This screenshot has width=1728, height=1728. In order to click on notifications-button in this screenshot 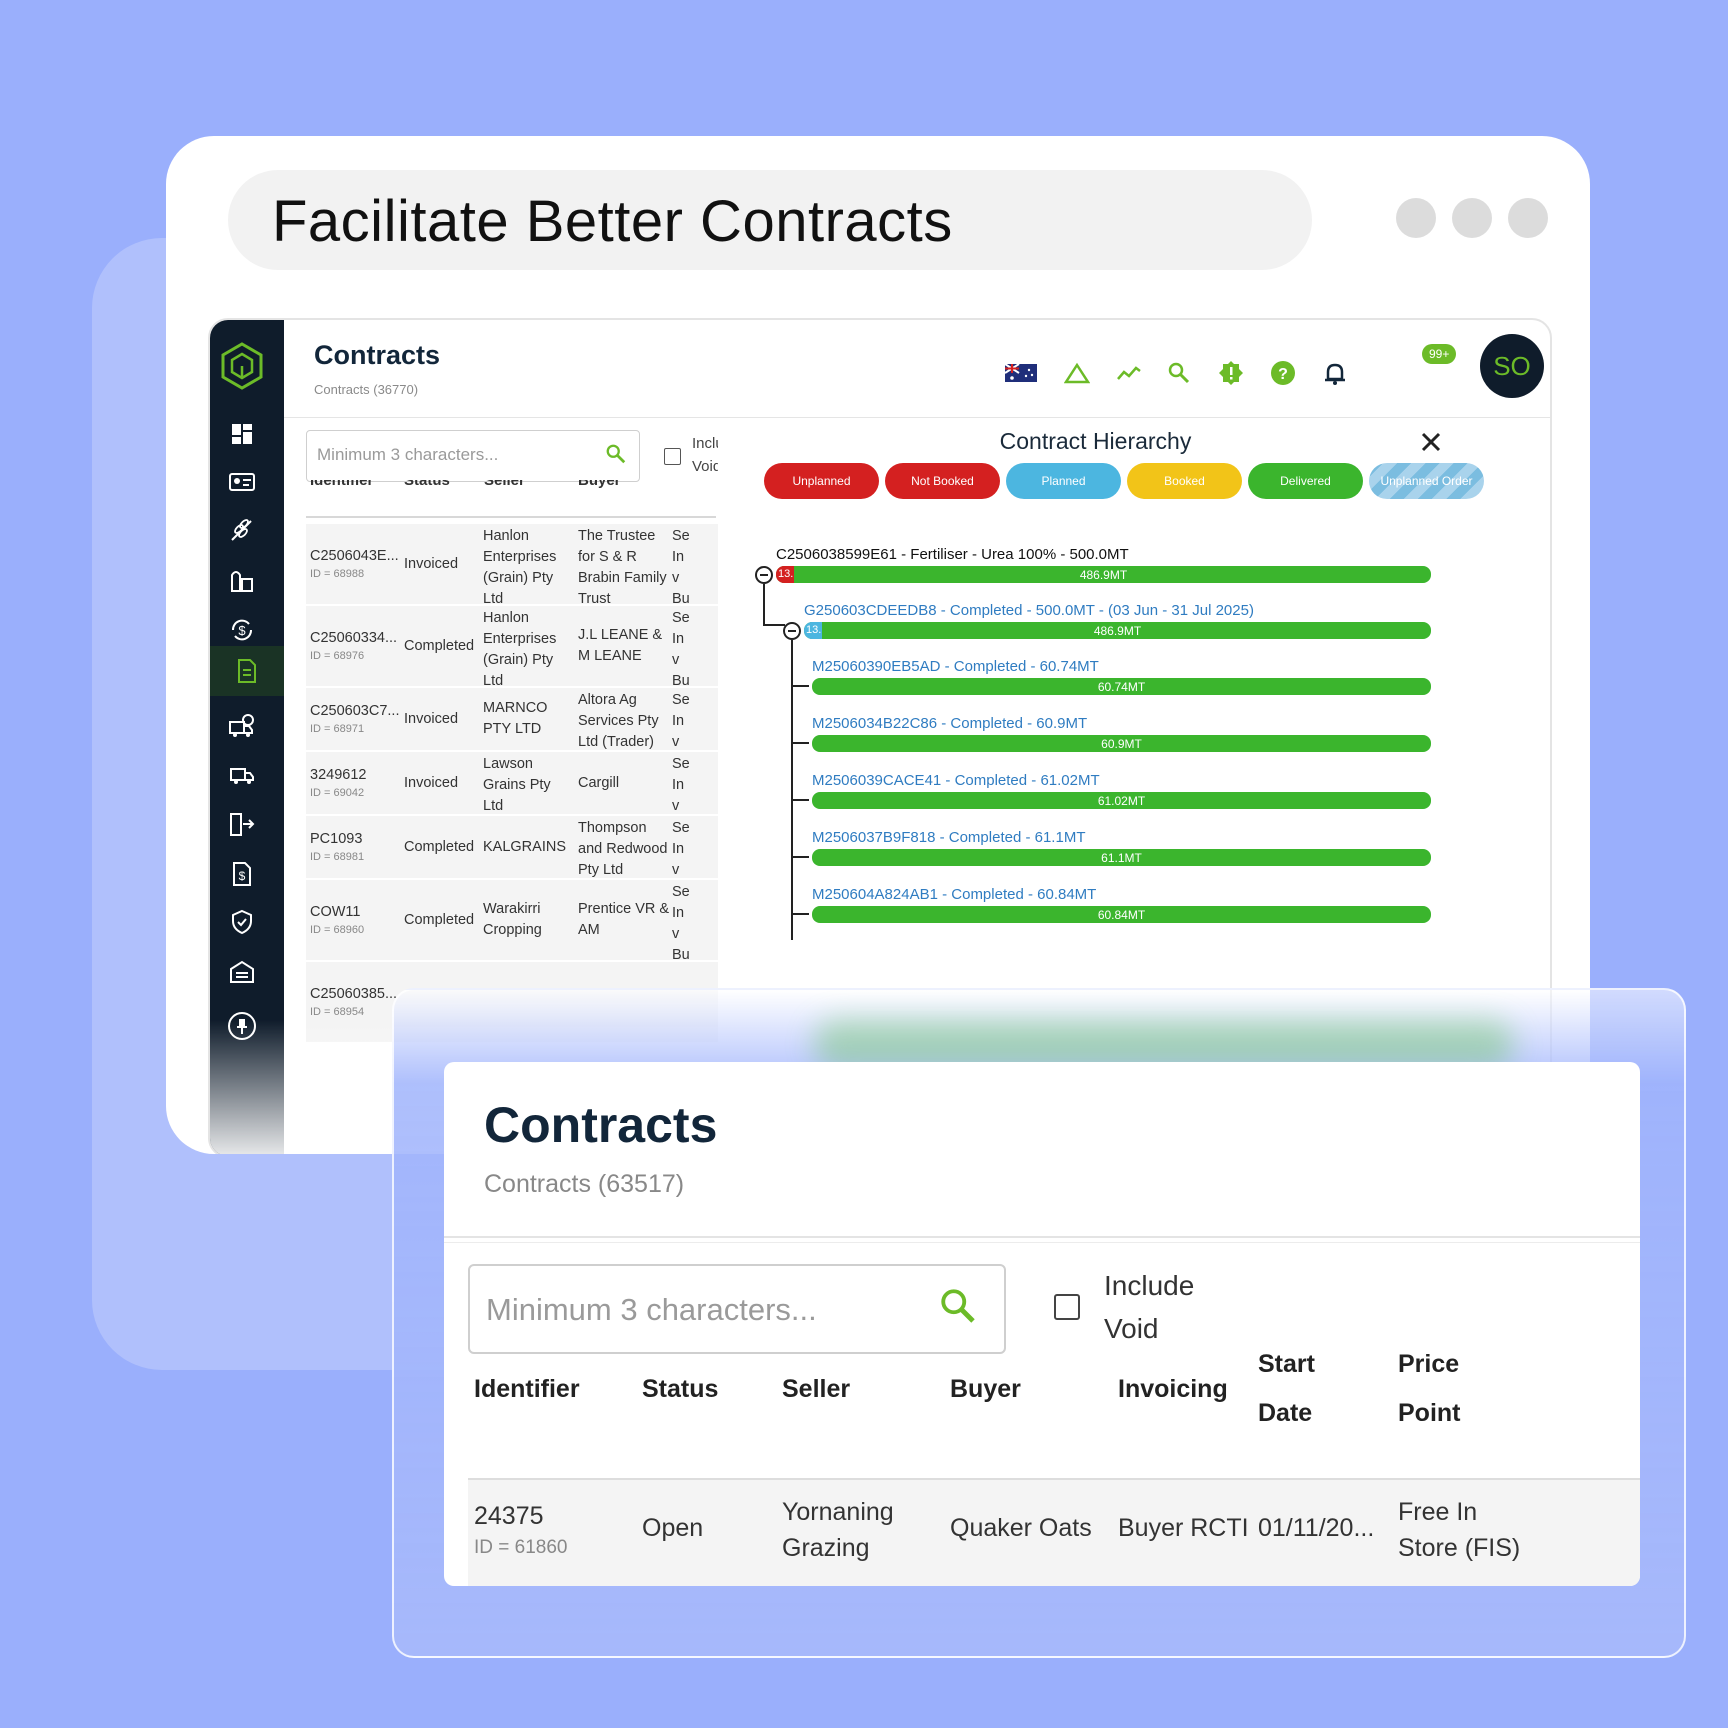, I will do `click(1335, 373)`.